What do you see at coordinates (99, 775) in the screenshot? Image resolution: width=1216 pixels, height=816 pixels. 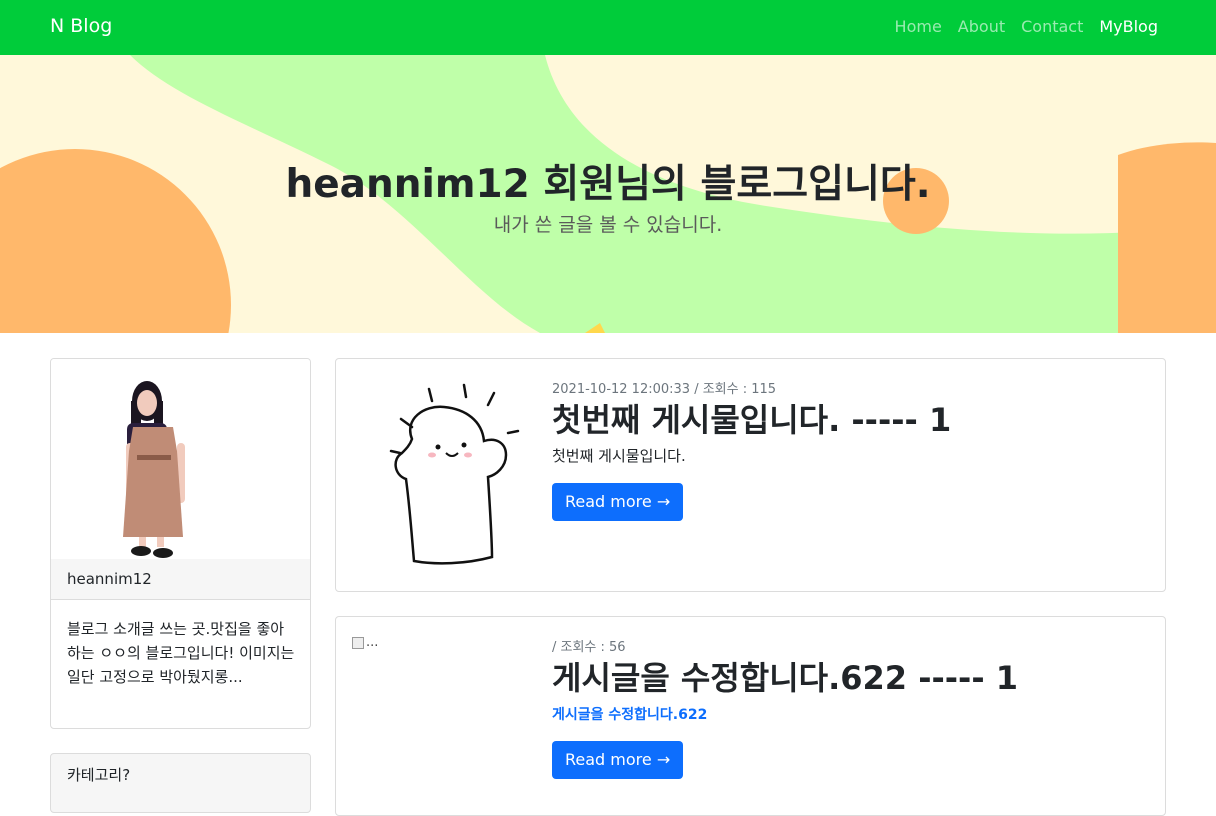 I see `category-title: 카테고리?` at bounding box center [99, 775].